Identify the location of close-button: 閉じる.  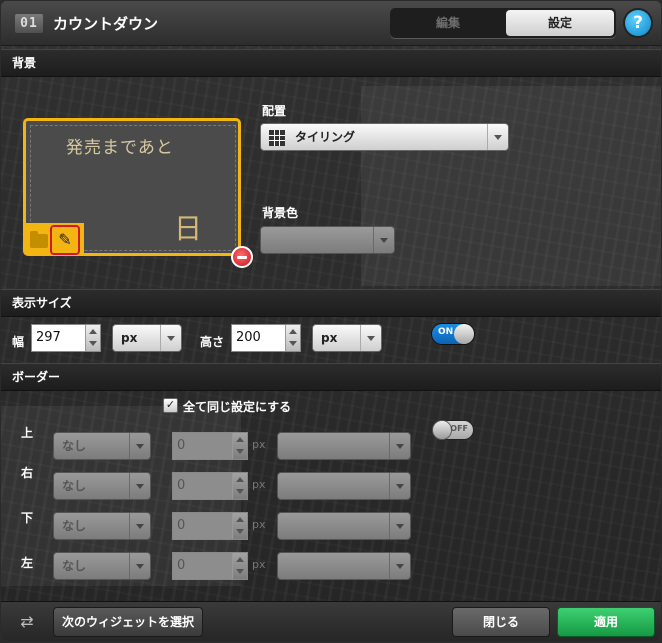
(501, 622).